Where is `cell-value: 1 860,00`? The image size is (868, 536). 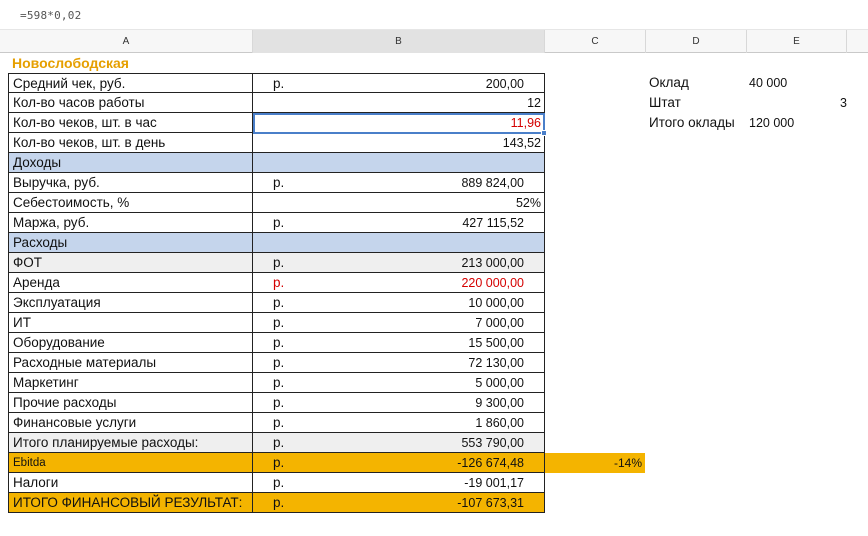 cell-value: 1 860,00 is located at coordinates (459, 423).